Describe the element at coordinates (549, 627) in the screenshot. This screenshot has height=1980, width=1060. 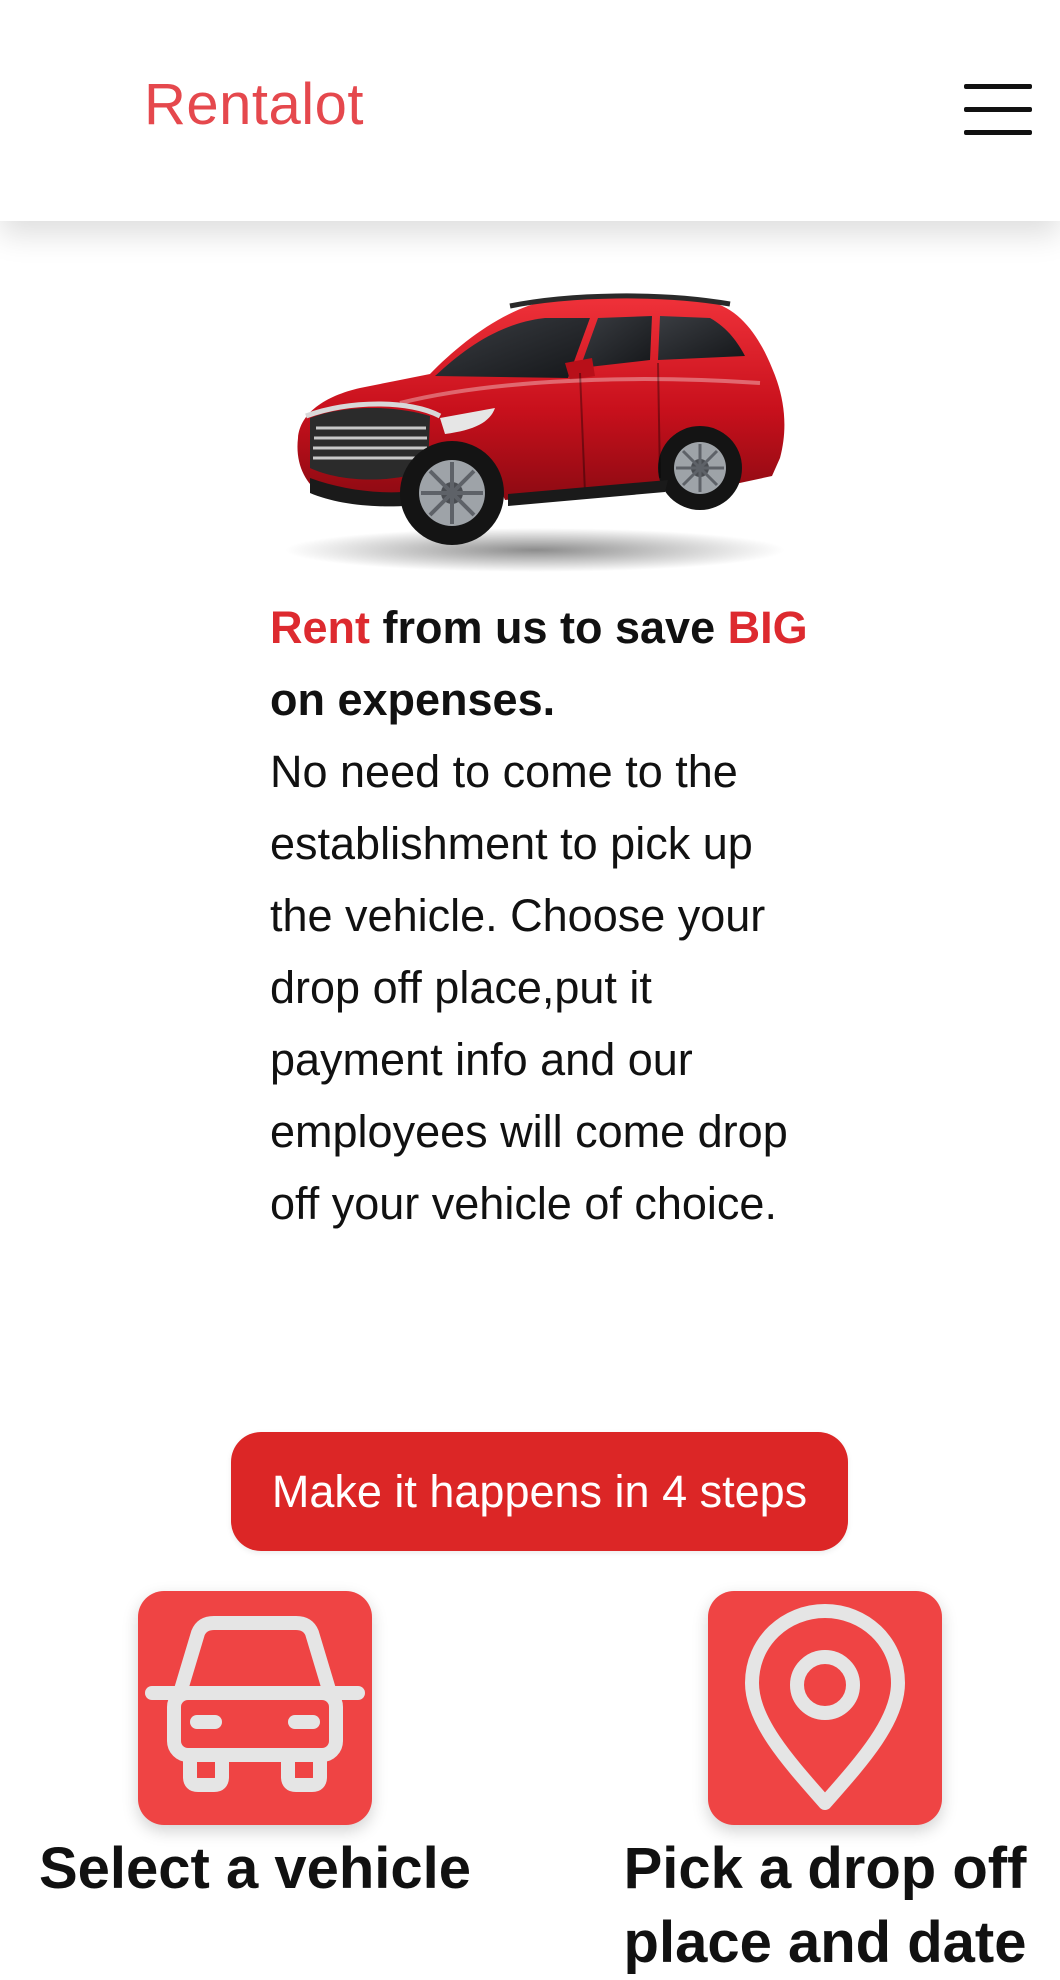
I see `headline-text-1: from us to save` at that location.